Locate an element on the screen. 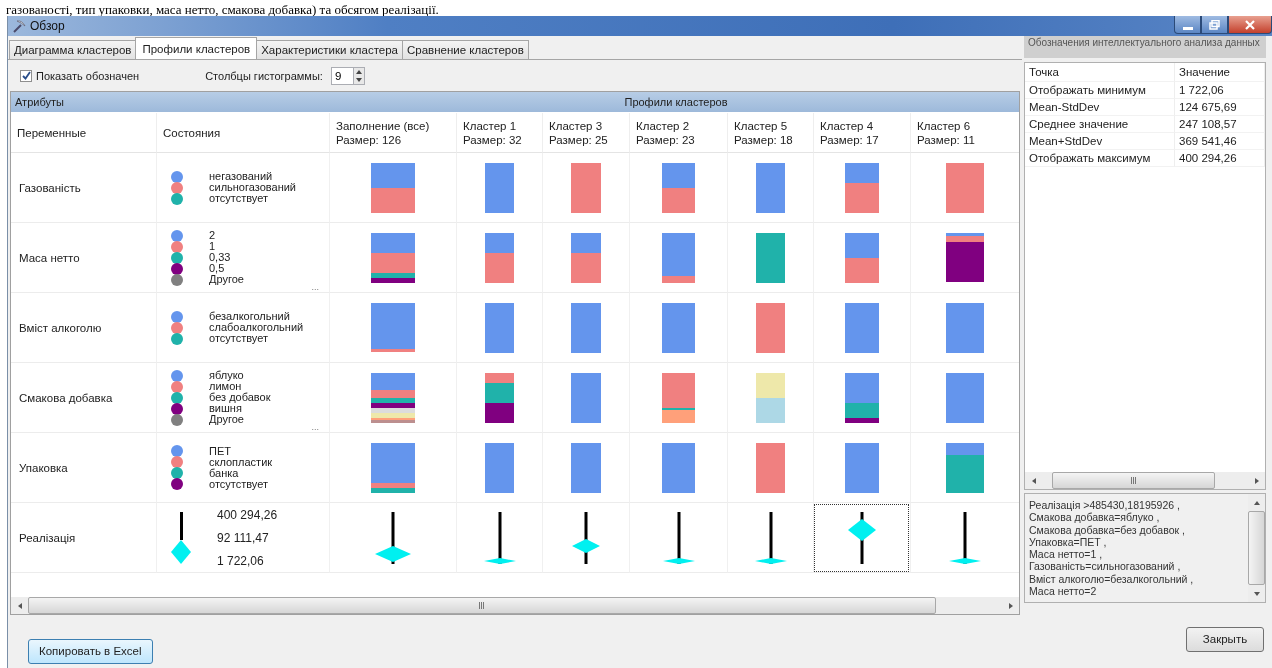  details-text-area: Реалізація >485430,18195926 , Смакова добавка=яблуко , Смакова добавка=без добавок , Упаковка=ПЕТ , Маса нетто=1 , Газованість=сильногазований , Вміст алкоголю=безалкогольний , Маса нетто=2 is located at coordinates (1145, 548).